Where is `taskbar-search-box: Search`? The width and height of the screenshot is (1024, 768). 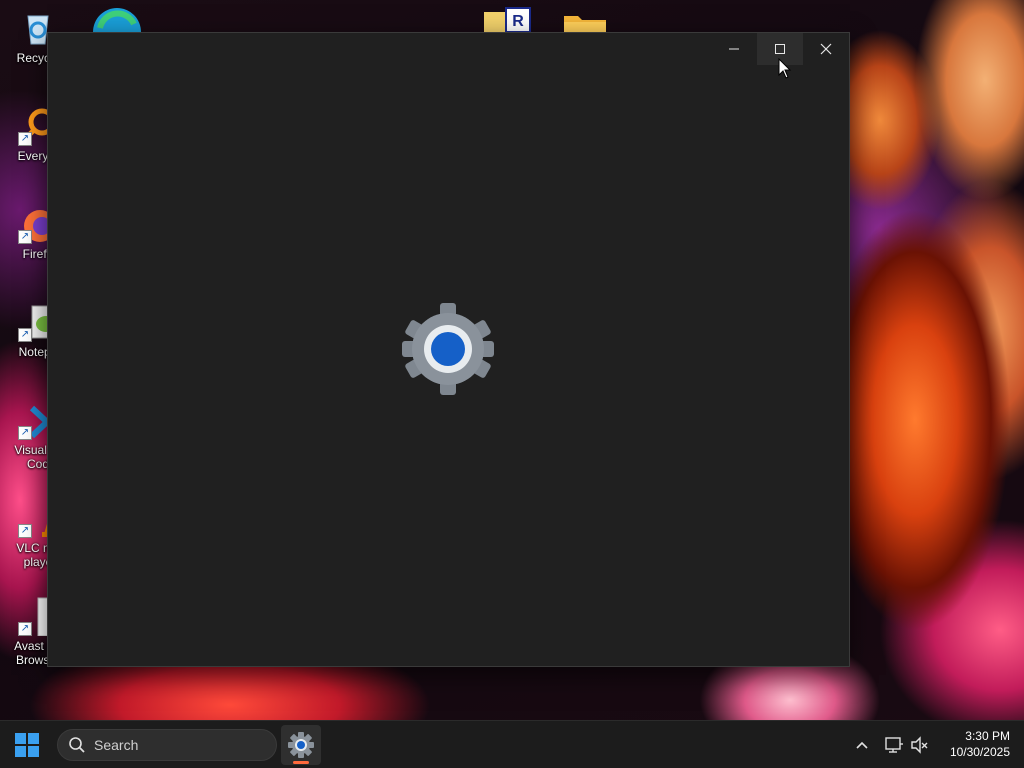 taskbar-search-box: Search is located at coordinates (167, 745).